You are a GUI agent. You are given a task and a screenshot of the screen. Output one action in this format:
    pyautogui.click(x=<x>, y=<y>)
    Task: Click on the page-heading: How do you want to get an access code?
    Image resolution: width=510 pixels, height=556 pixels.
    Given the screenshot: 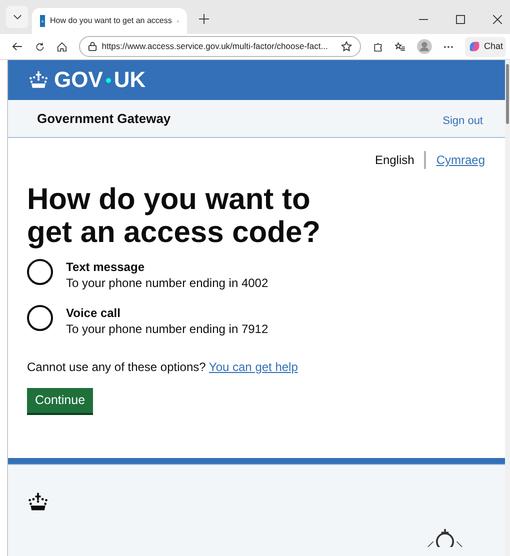 What is the action you would take?
    pyautogui.click(x=174, y=216)
    